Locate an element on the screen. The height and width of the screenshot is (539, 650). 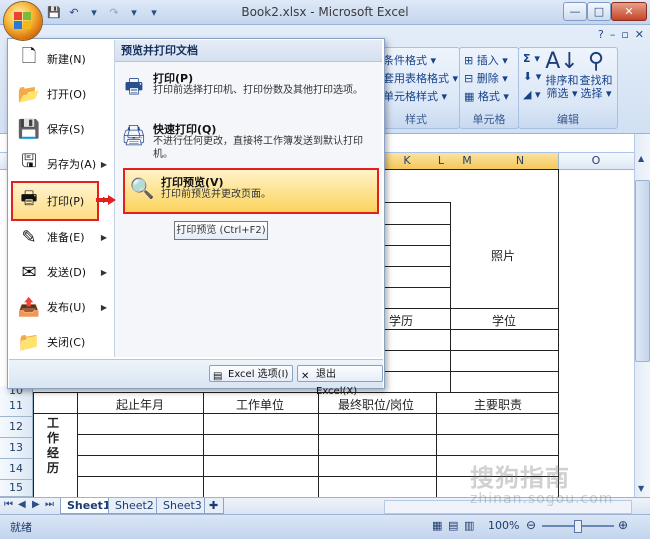
cell-work-experience: 工作经历 is located at coordinates (55, 446).